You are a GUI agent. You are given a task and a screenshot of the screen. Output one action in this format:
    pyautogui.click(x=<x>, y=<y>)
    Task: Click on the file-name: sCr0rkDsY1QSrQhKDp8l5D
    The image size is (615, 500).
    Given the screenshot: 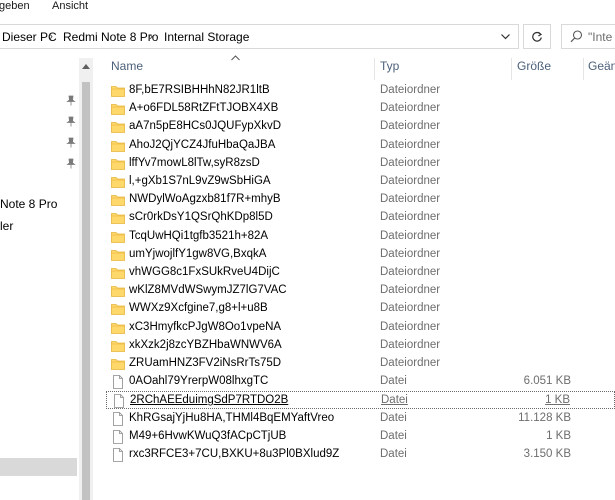 What is the action you would take?
    pyautogui.click(x=201, y=217)
    